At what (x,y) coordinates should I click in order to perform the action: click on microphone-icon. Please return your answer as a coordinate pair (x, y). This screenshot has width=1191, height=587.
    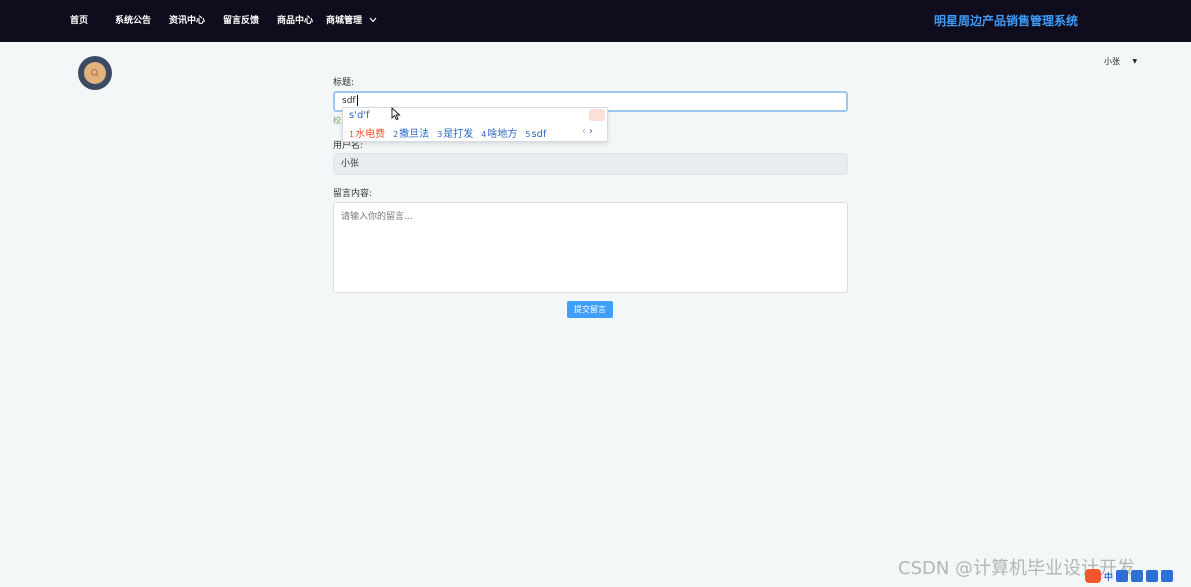
    Looking at the image, I should click on (1122, 576).